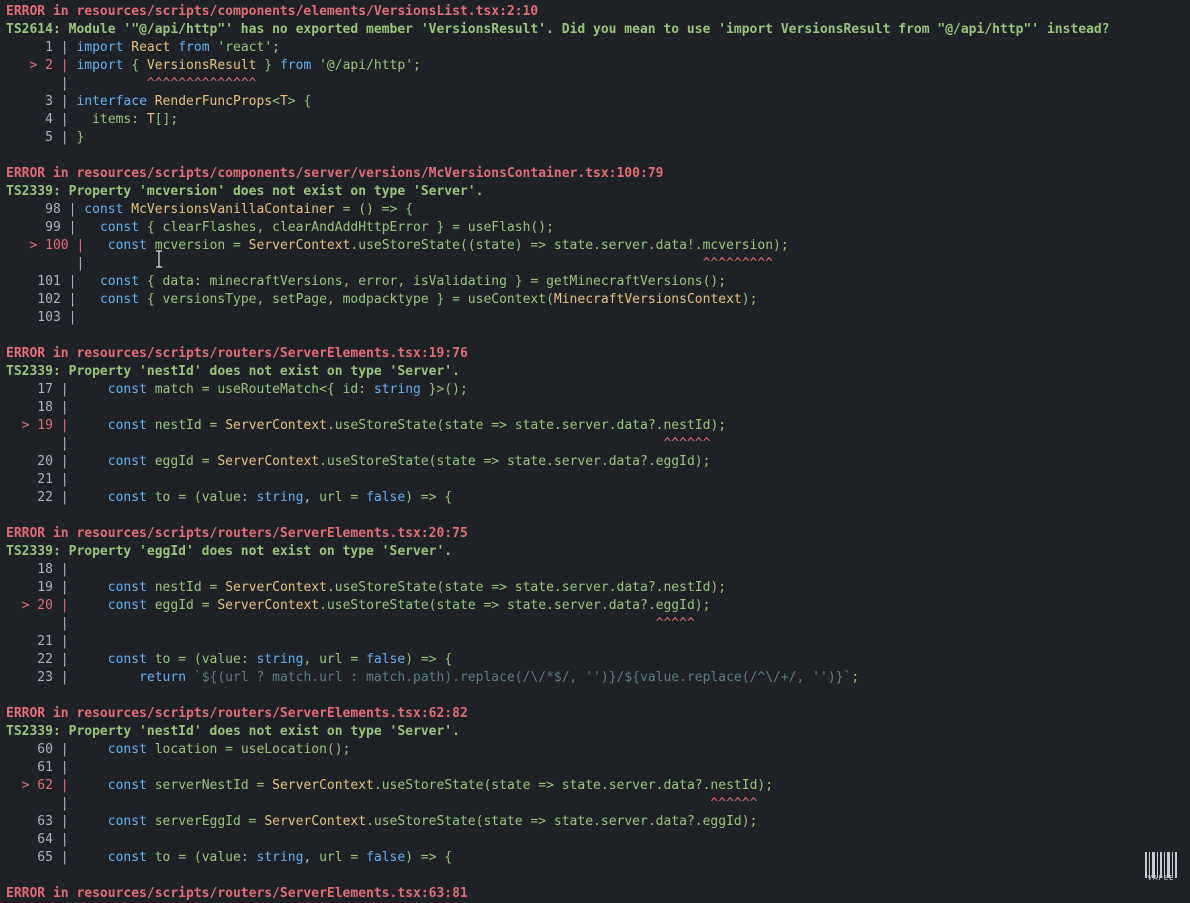 This screenshot has height=903, width=1190. Describe the element at coordinates (41, 461) in the screenshot. I see `line-number-gutter: 20 |` at that location.